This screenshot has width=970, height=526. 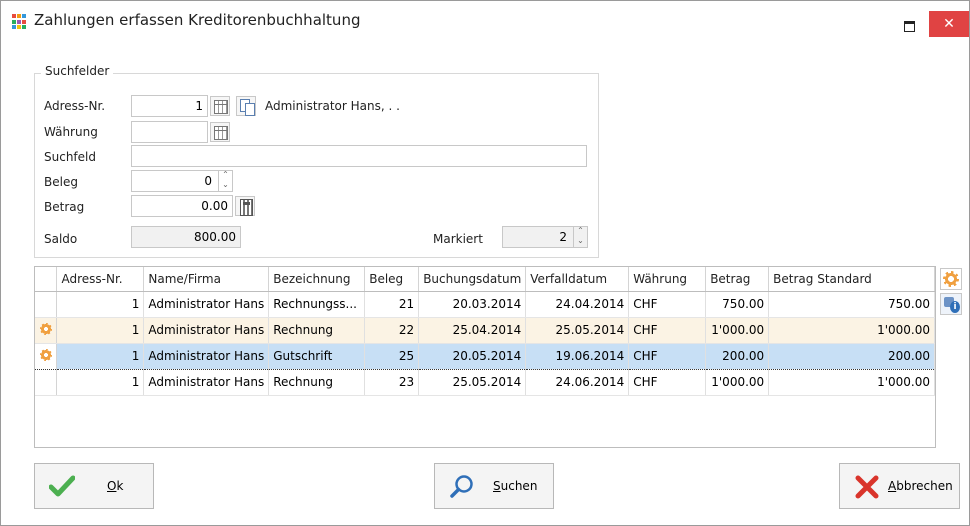 What do you see at coordinates (577, 356) in the screenshot?
I see `cell-verfalldatum: 19.06.2014` at bounding box center [577, 356].